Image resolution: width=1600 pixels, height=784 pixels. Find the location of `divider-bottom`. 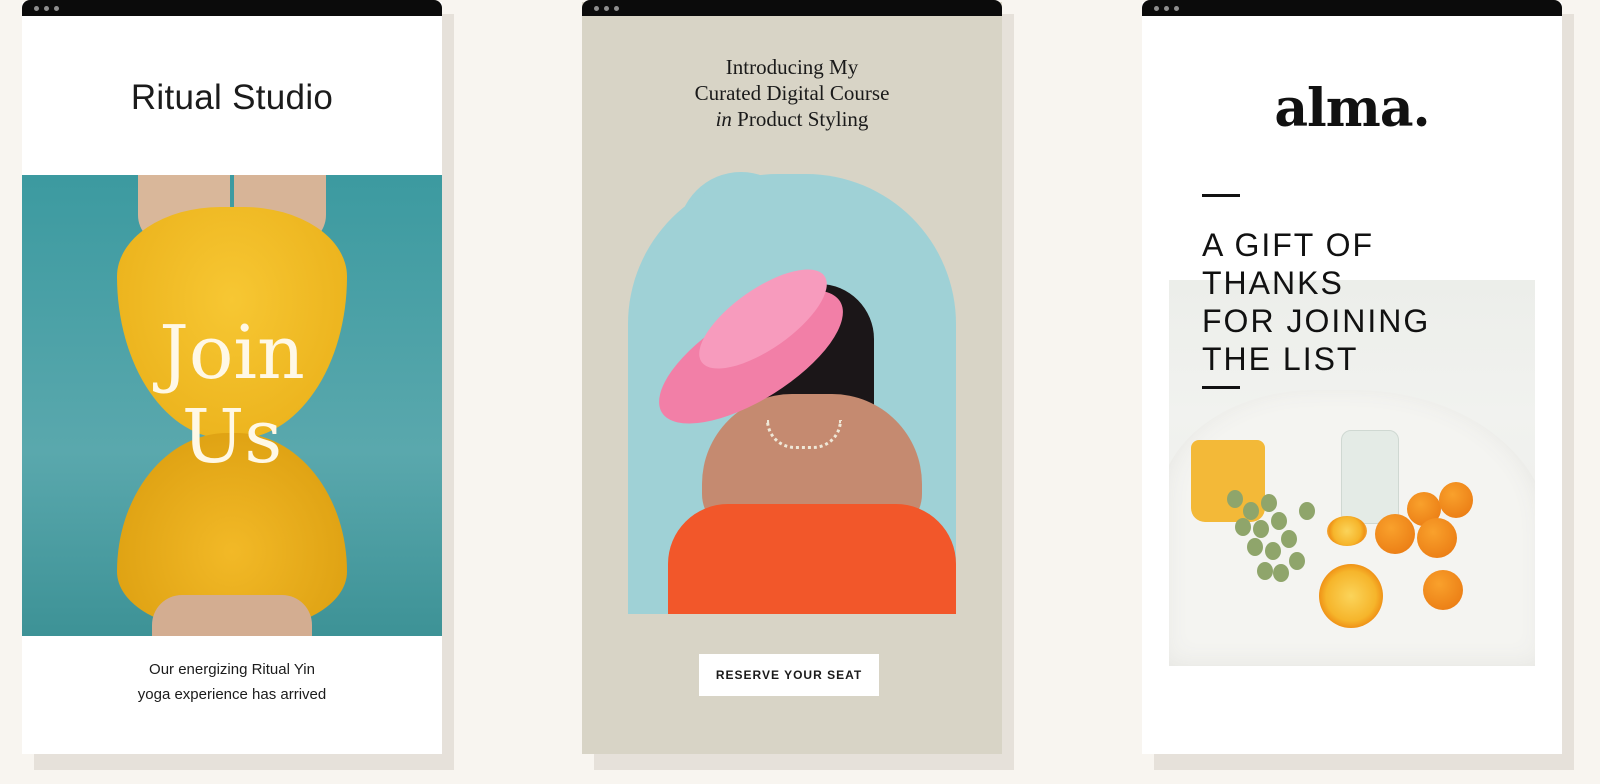

divider-bottom is located at coordinates (1221, 387).